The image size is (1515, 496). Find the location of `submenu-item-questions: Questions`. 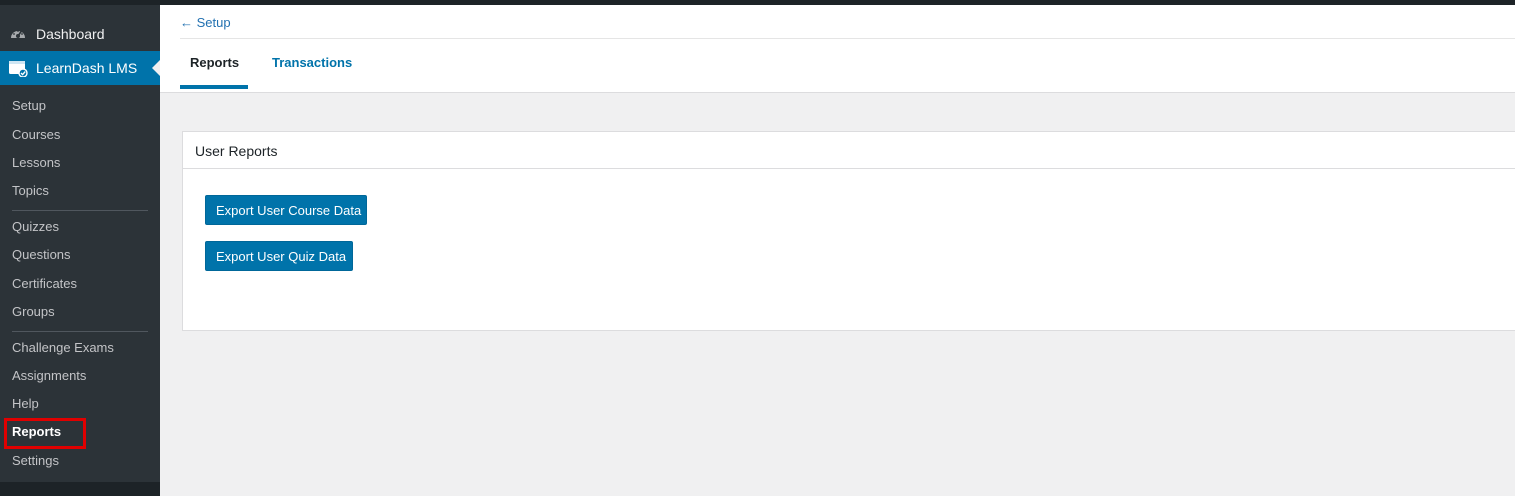

submenu-item-questions: Questions is located at coordinates (41, 255).